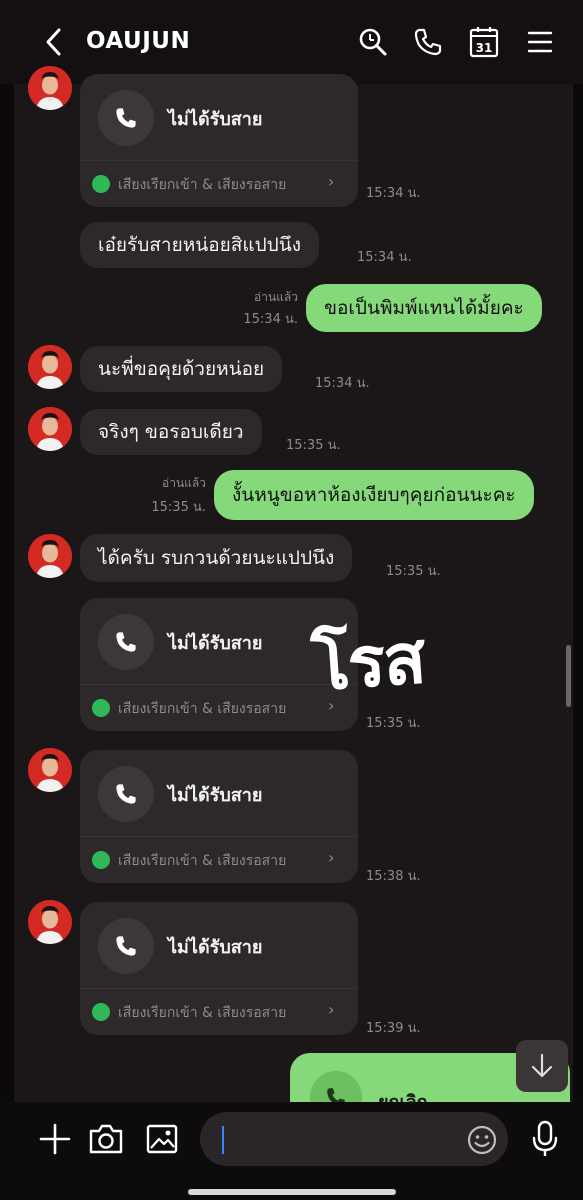 The height and width of the screenshot is (1200, 583). I want to click on emoji-icon, so click(482, 1140).